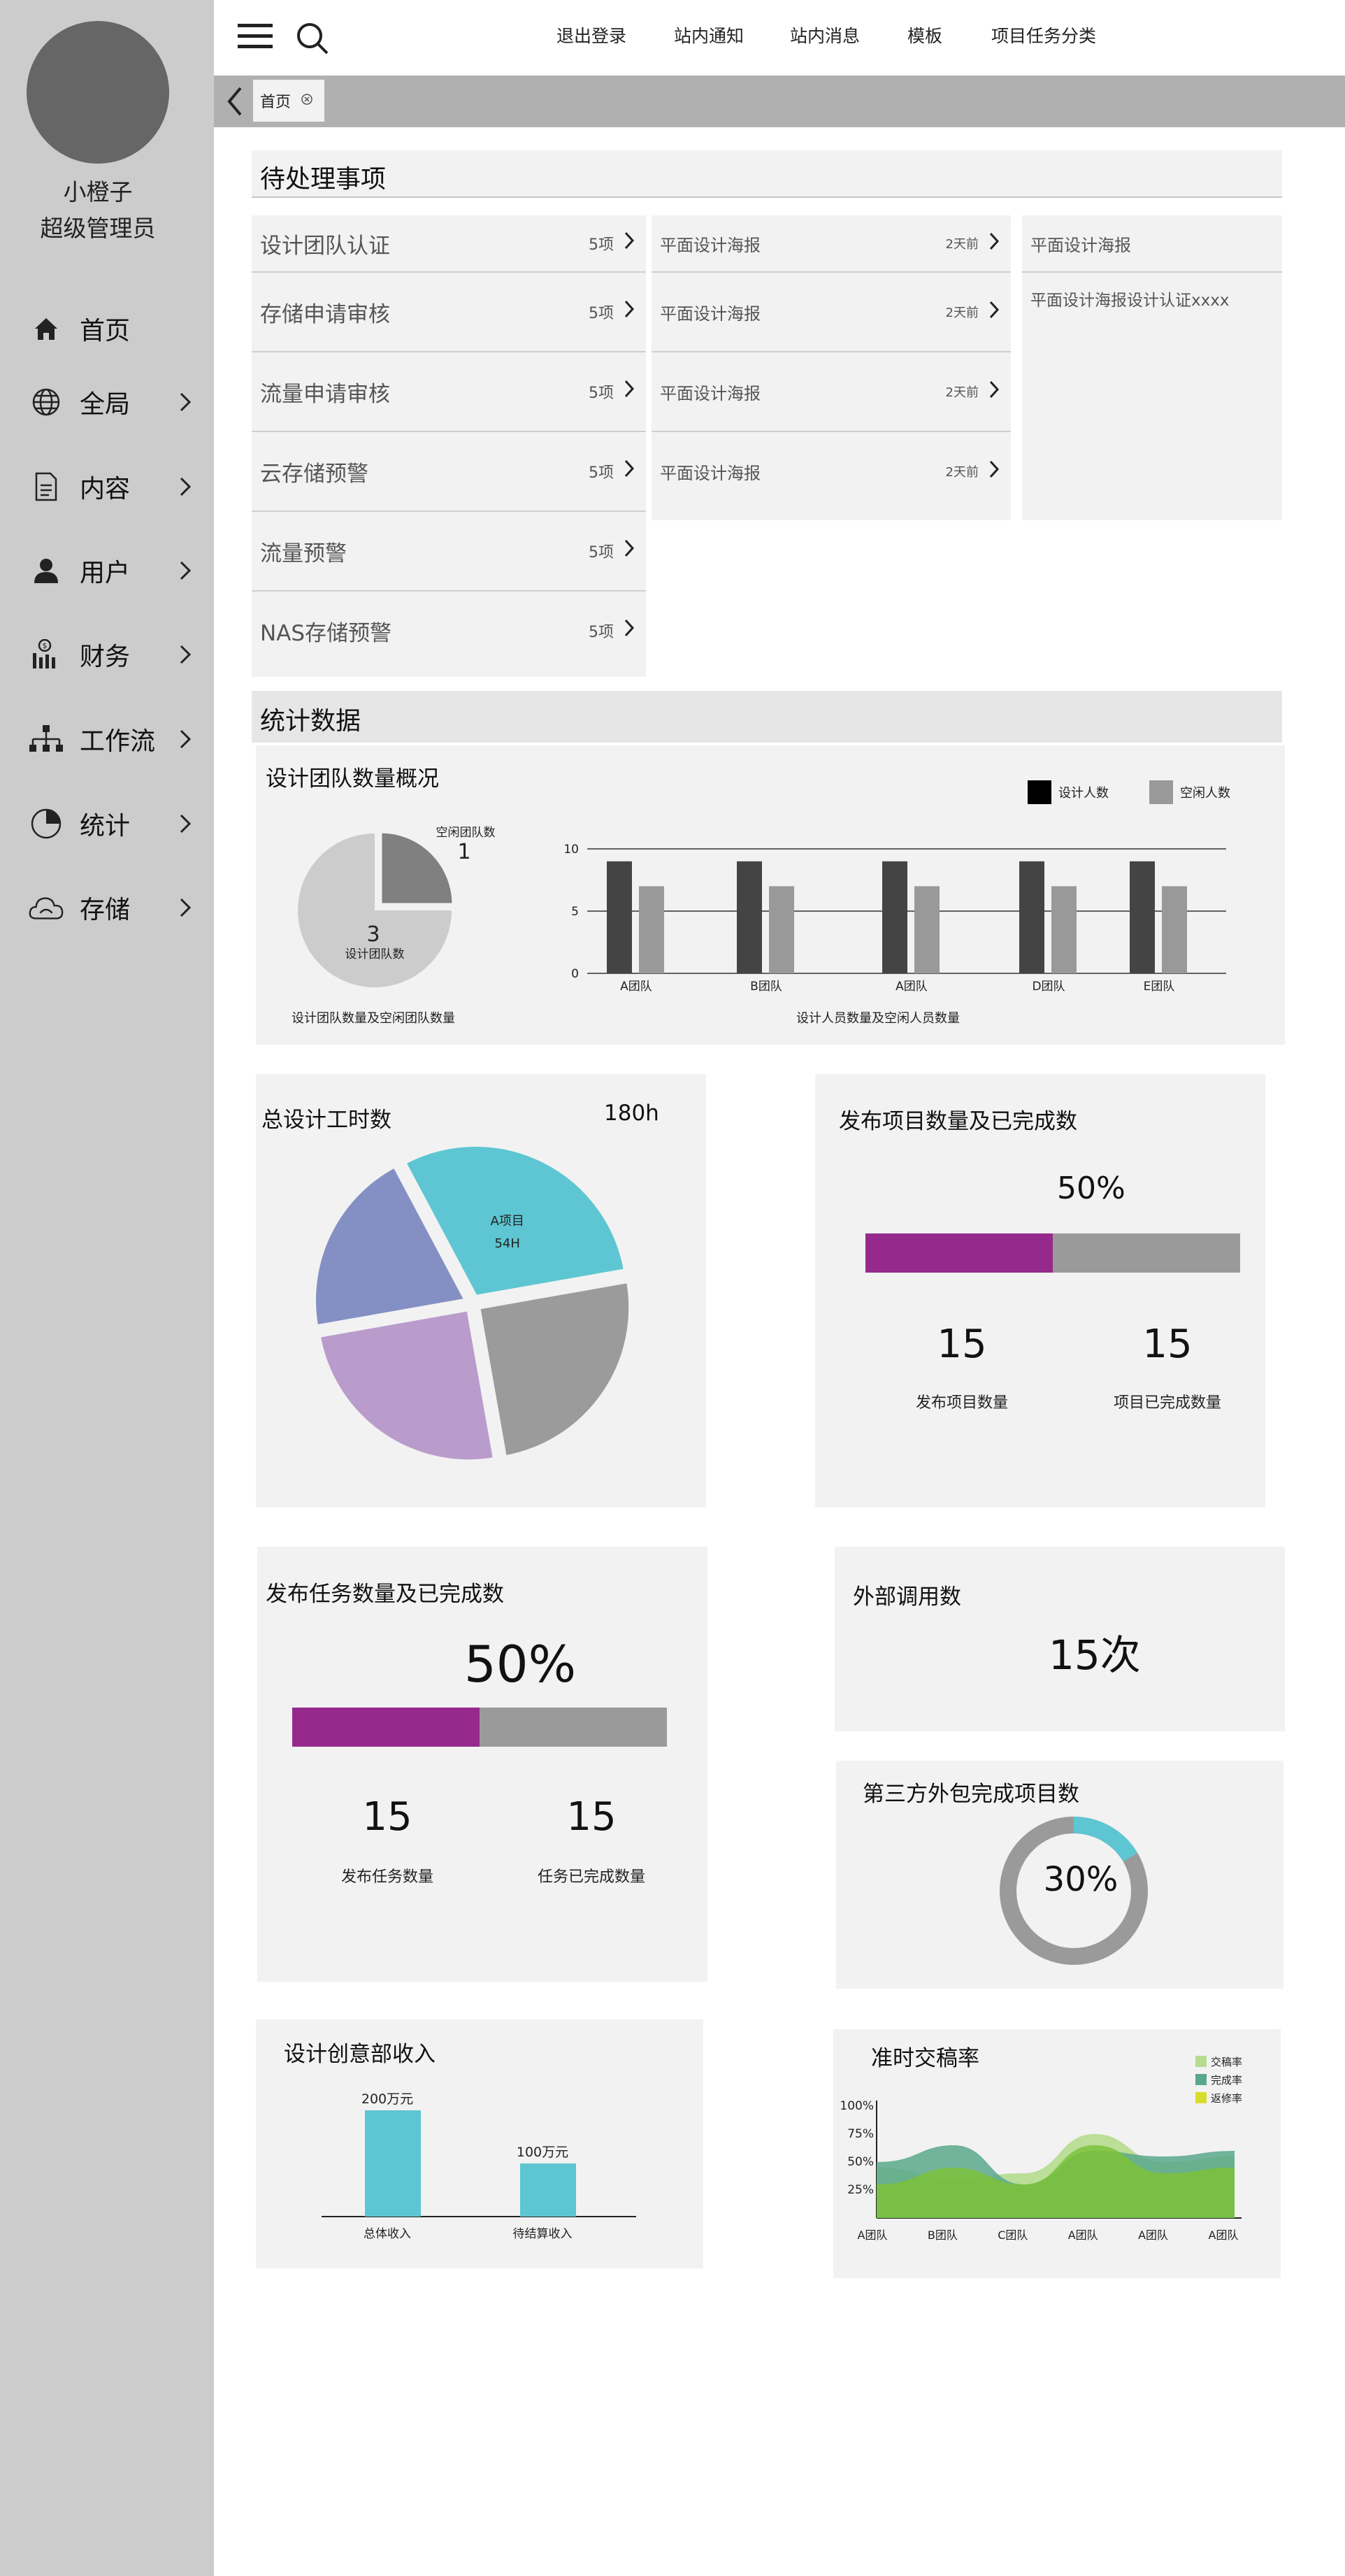  Describe the element at coordinates (385, 1594) in the screenshot. I see `tasks-title: 发布任务数量及已完成数` at that location.